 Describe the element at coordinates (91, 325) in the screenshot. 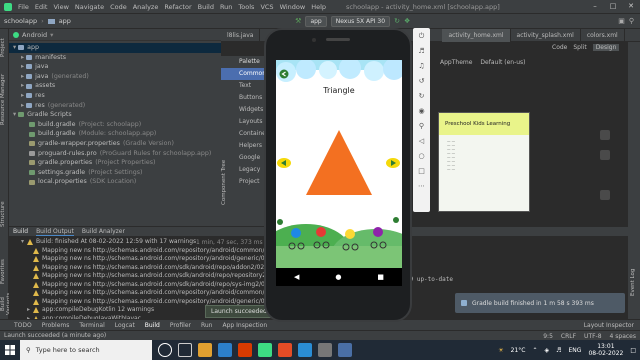

I see `tool-tab-terminal: Terminal` at that location.